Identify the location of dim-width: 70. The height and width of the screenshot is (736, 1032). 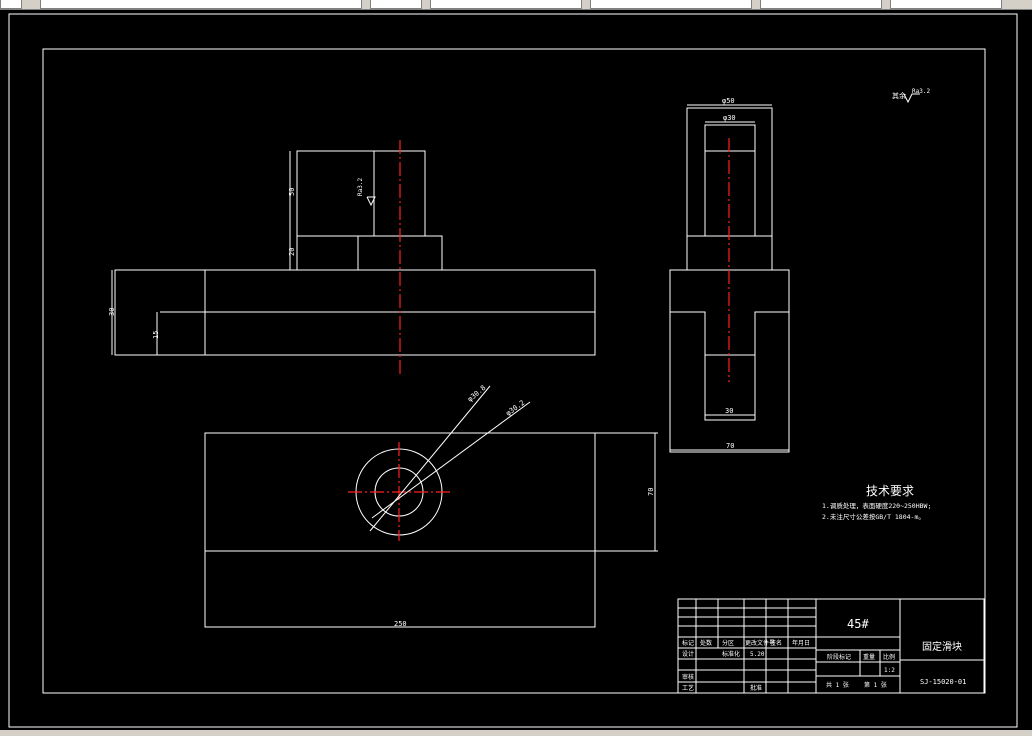
(730, 446).